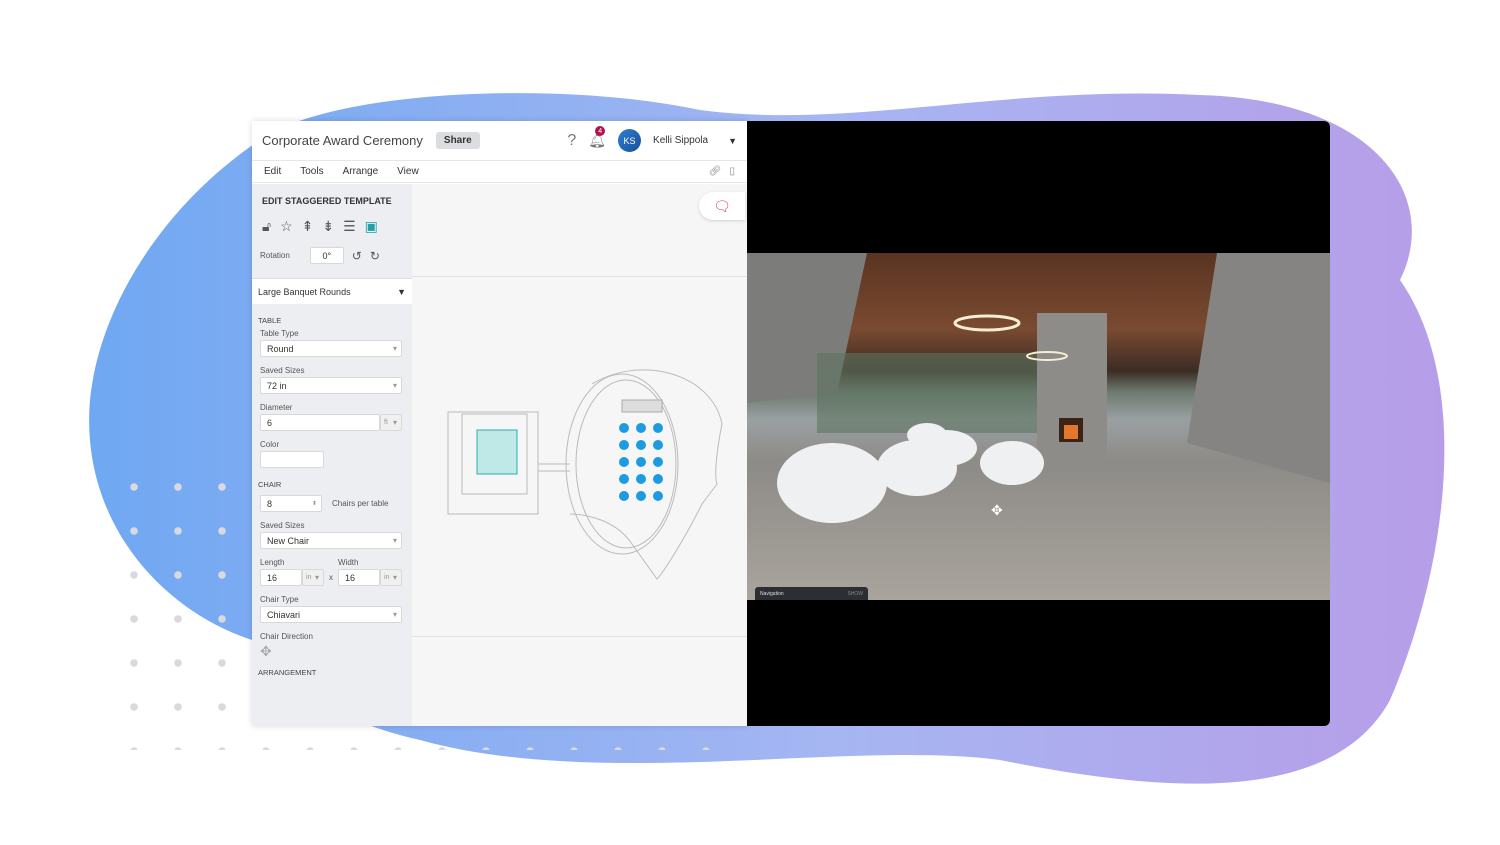  Describe the element at coordinates (272, 171) in the screenshot. I see `menu-edit: Edit` at that location.